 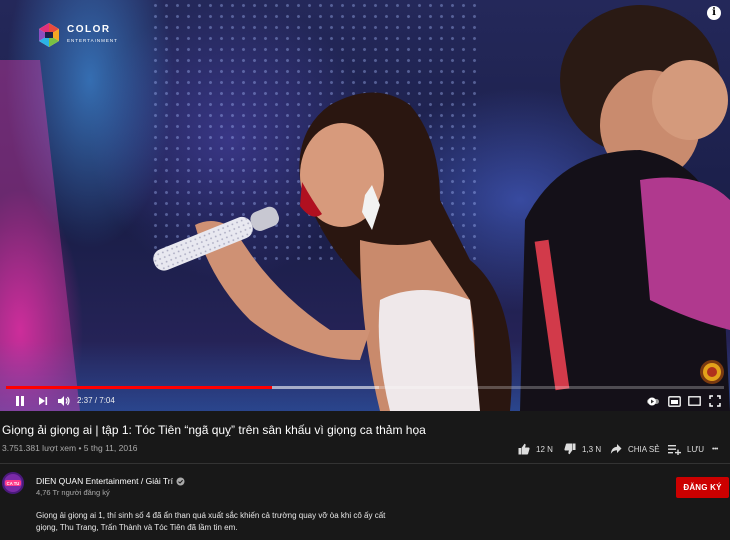 I want to click on color-logo-icon, so click(x=49, y=35).